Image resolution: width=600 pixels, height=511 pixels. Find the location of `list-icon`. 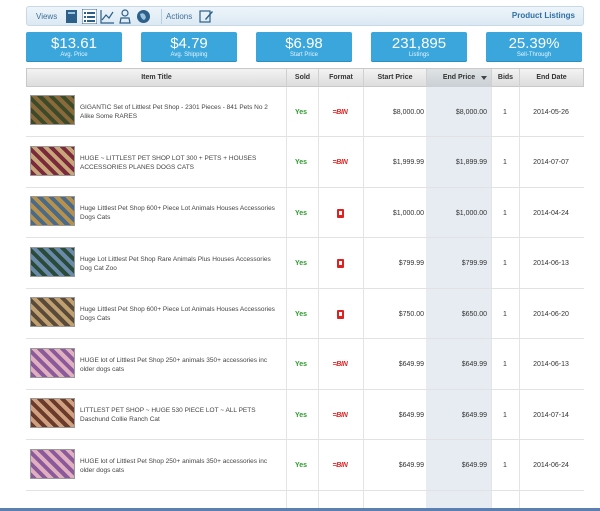

list-icon is located at coordinates (89, 16).